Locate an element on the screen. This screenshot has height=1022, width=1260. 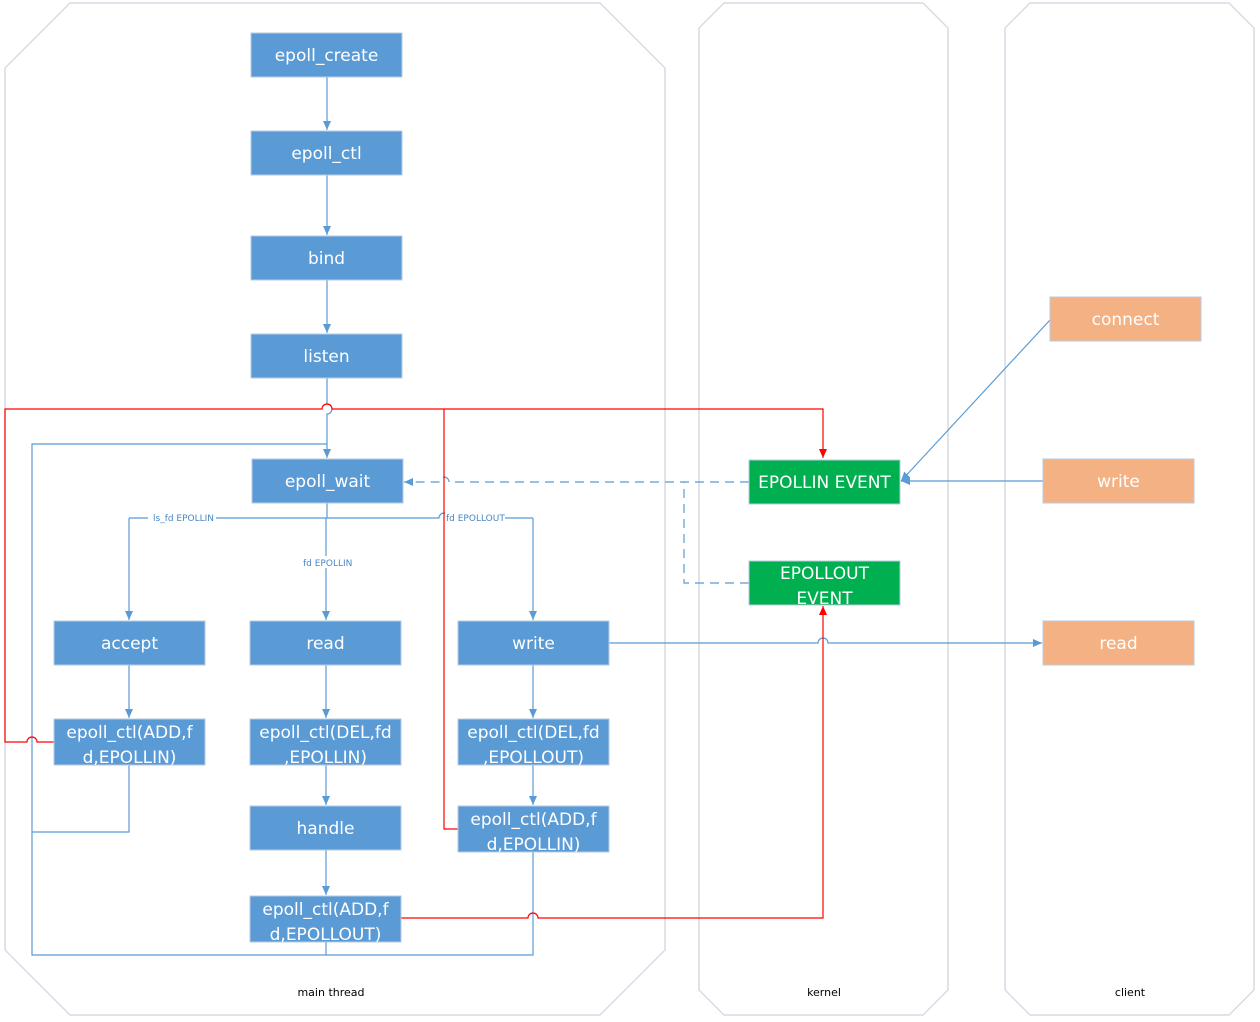
node-label: connect is located at coordinates (1126, 320).